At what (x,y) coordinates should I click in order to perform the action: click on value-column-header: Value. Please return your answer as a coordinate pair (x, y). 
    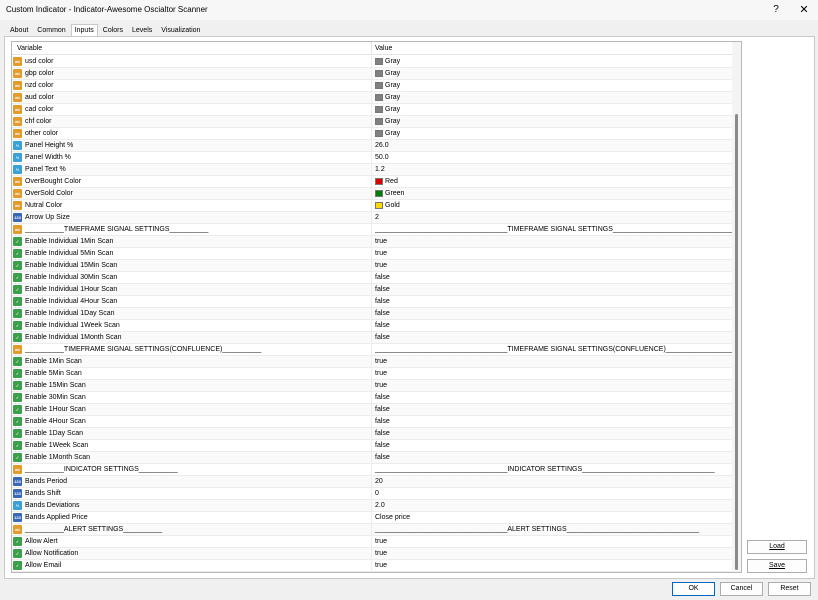
    Looking at the image, I should click on (383, 48).